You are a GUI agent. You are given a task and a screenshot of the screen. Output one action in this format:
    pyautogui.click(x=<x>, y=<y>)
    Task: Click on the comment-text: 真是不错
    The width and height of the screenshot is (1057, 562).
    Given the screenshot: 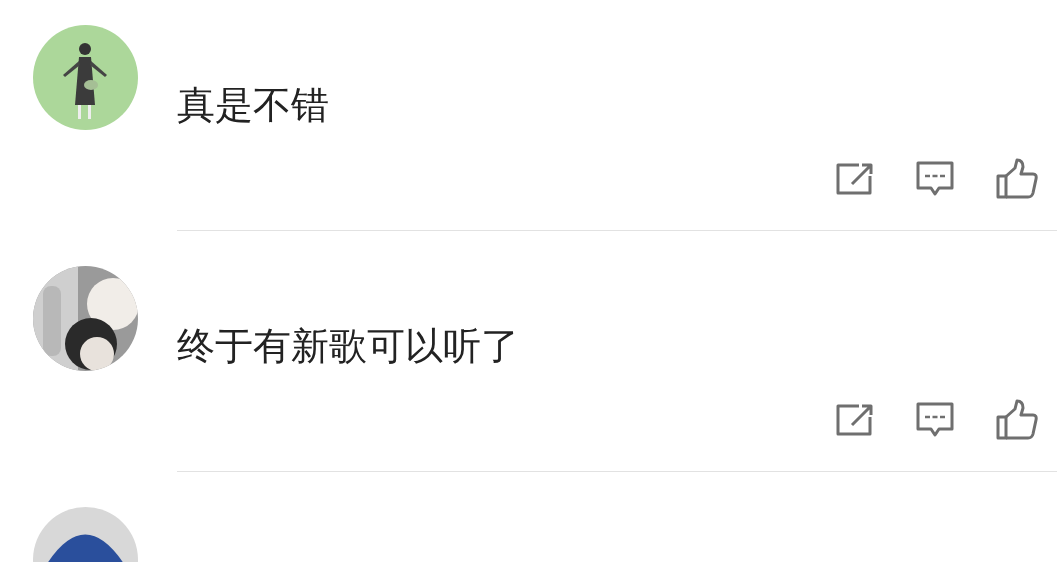 What is the action you would take?
    pyautogui.click(x=253, y=105)
    